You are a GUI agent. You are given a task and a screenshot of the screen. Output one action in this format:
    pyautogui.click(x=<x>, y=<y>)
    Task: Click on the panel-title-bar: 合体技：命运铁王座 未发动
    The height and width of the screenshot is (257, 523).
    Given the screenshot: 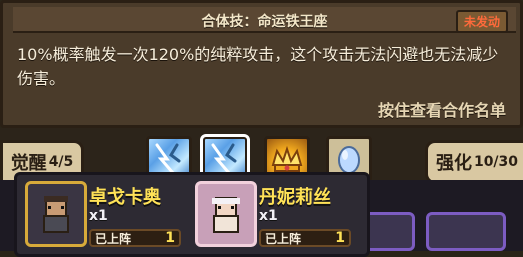 What is the action you would take?
    pyautogui.click(x=264, y=20)
    